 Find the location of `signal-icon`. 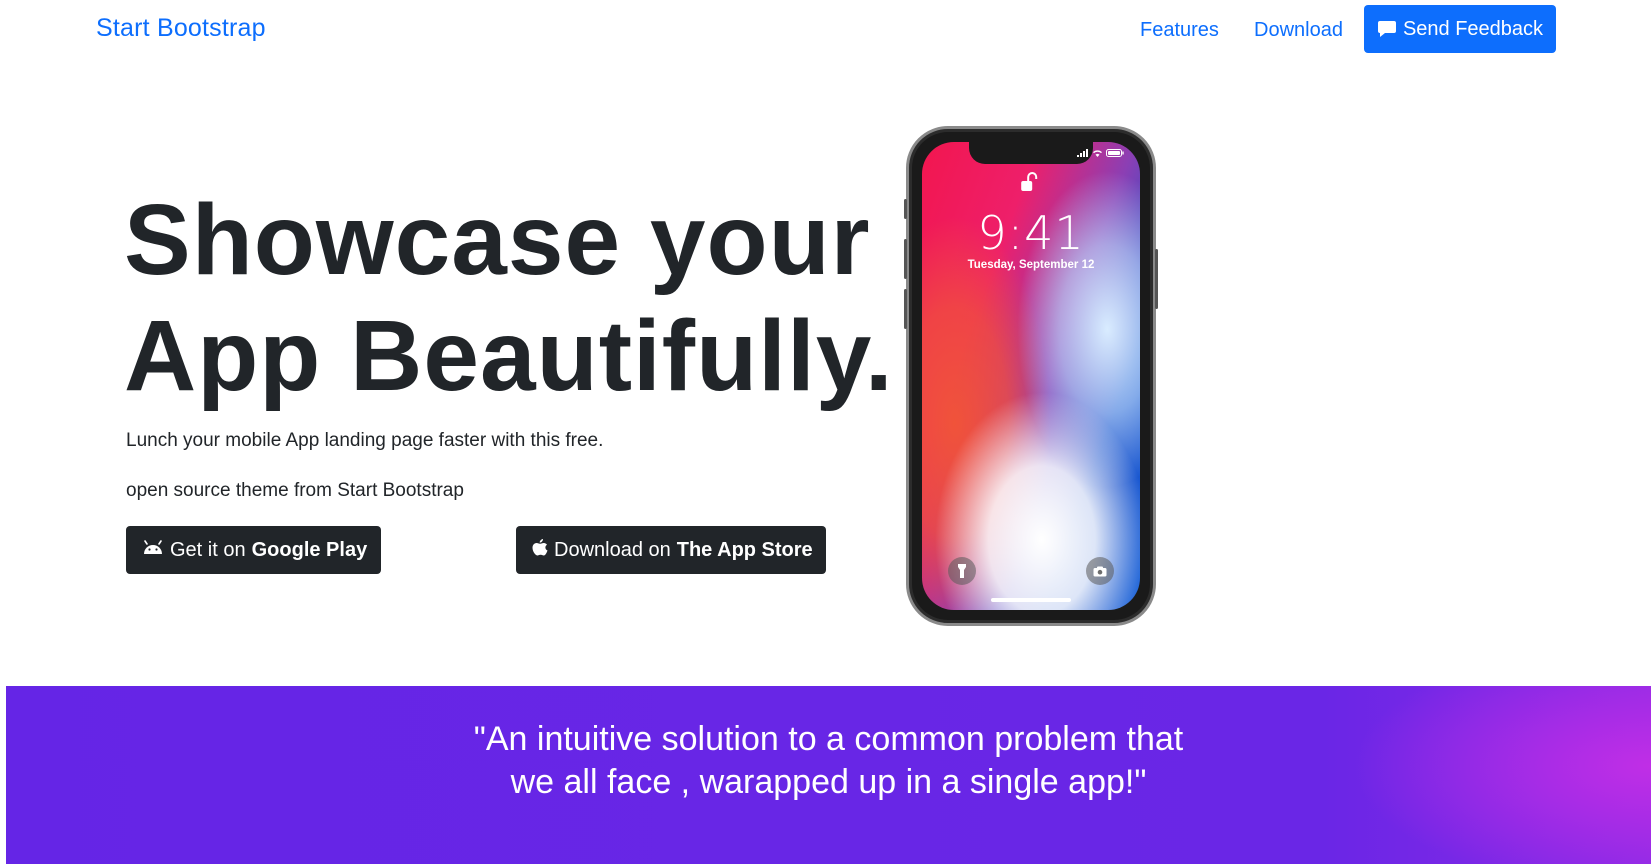

signal-icon is located at coordinates (1082, 153).